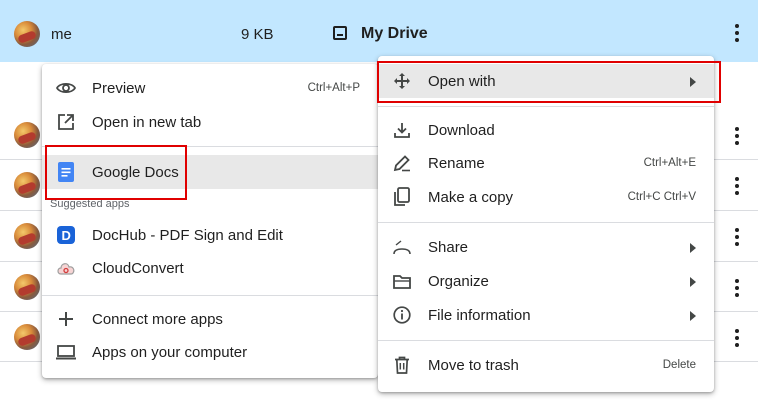 The width and height of the screenshot is (758, 415). What do you see at coordinates (402, 315) in the screenshot?
I see `info-icon` at bounding box center [402, 315].